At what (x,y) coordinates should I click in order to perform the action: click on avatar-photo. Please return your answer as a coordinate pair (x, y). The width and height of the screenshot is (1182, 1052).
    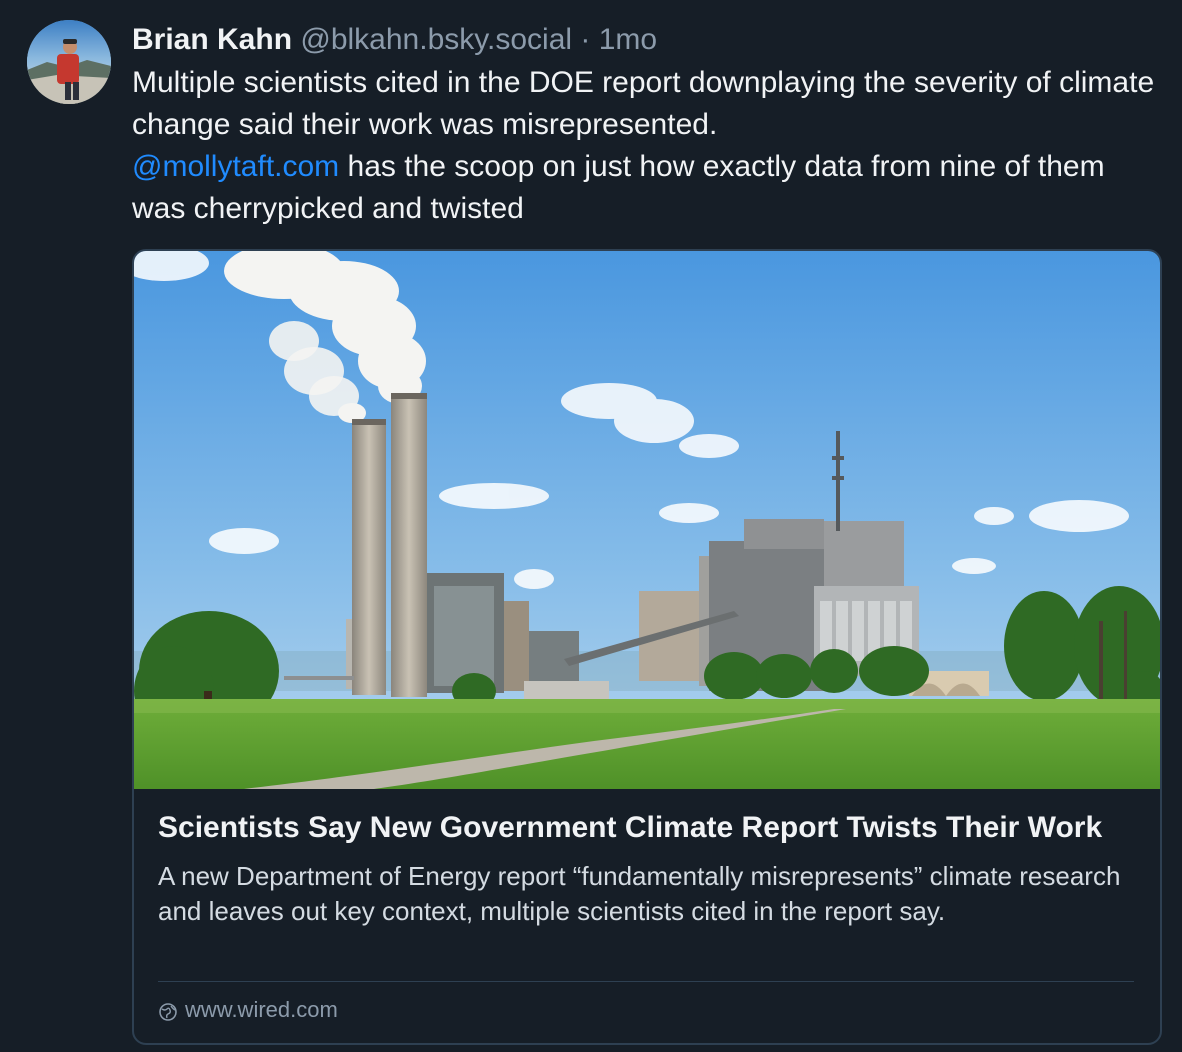
    Looking at the image, I should click on (69, 62).